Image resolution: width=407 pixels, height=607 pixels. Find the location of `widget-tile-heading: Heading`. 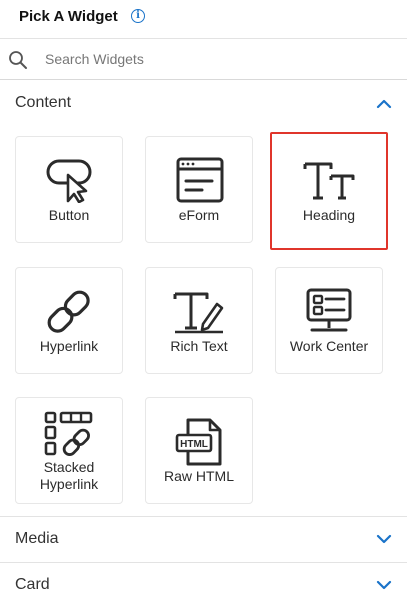

widget-tile-heading: Heading is located at coordinates (329, 191).